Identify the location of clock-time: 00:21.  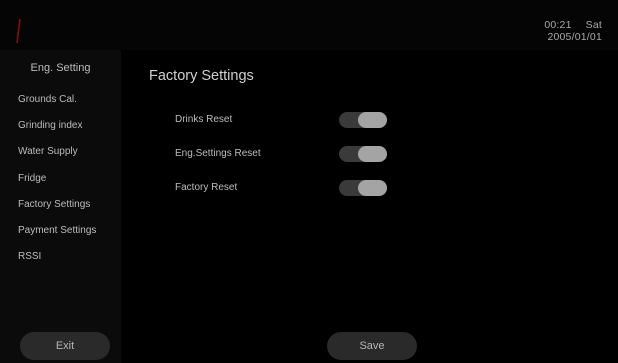
(558, 25).